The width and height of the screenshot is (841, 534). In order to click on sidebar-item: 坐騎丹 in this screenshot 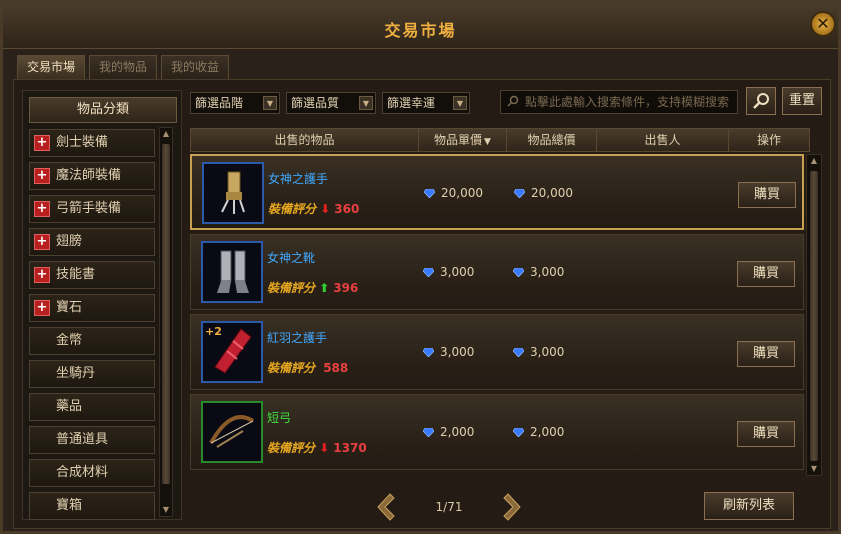, I will do `click(92, 374)`.